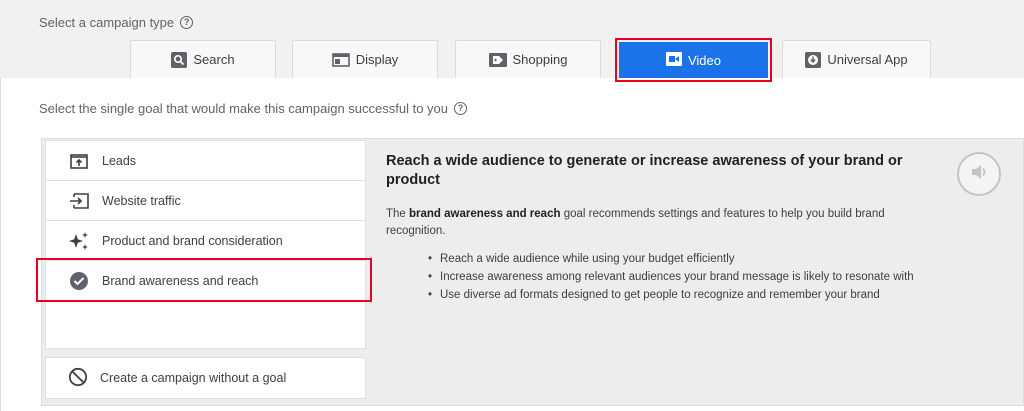 The width and height of the screenshot is (1024, 411). I want to click on download-app-icon, so click(813, 59).